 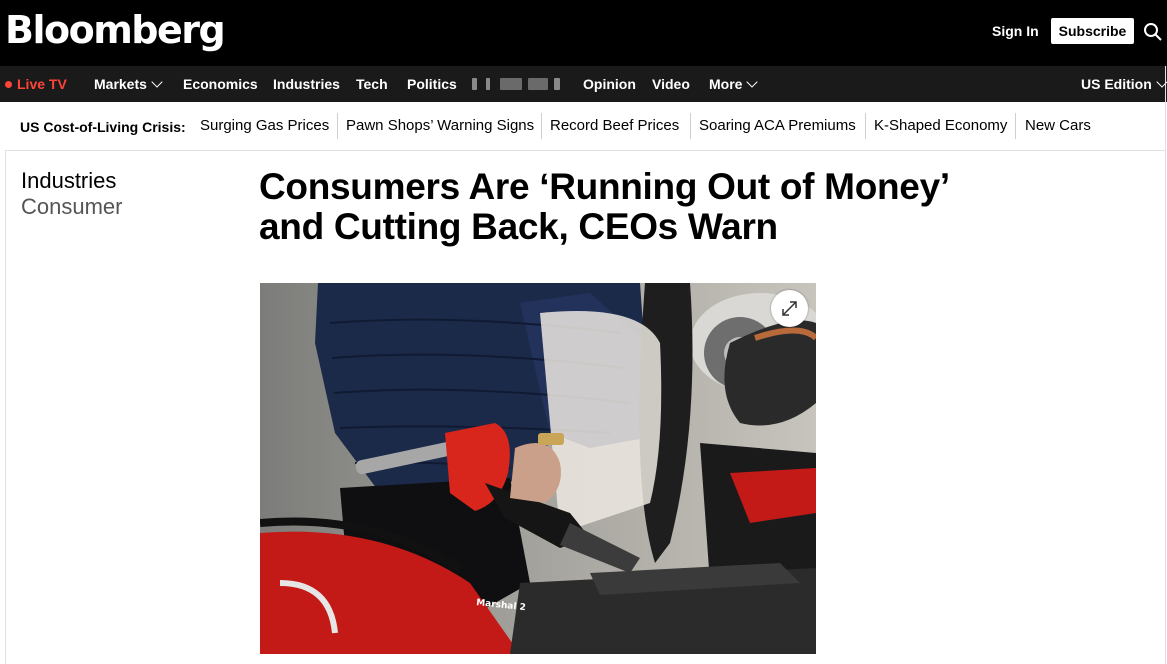 I want to click on subcategory-link: Consumer, so click(x=71, y=207).